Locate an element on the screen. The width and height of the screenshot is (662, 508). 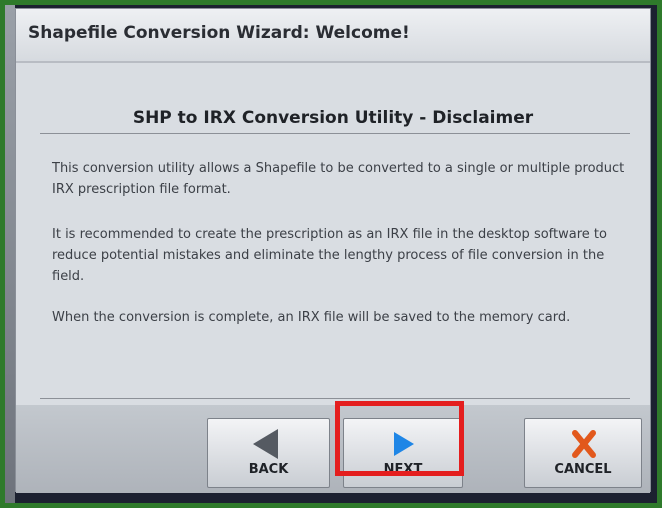
back-button-label: BACK is located at coordinates (268, 469).